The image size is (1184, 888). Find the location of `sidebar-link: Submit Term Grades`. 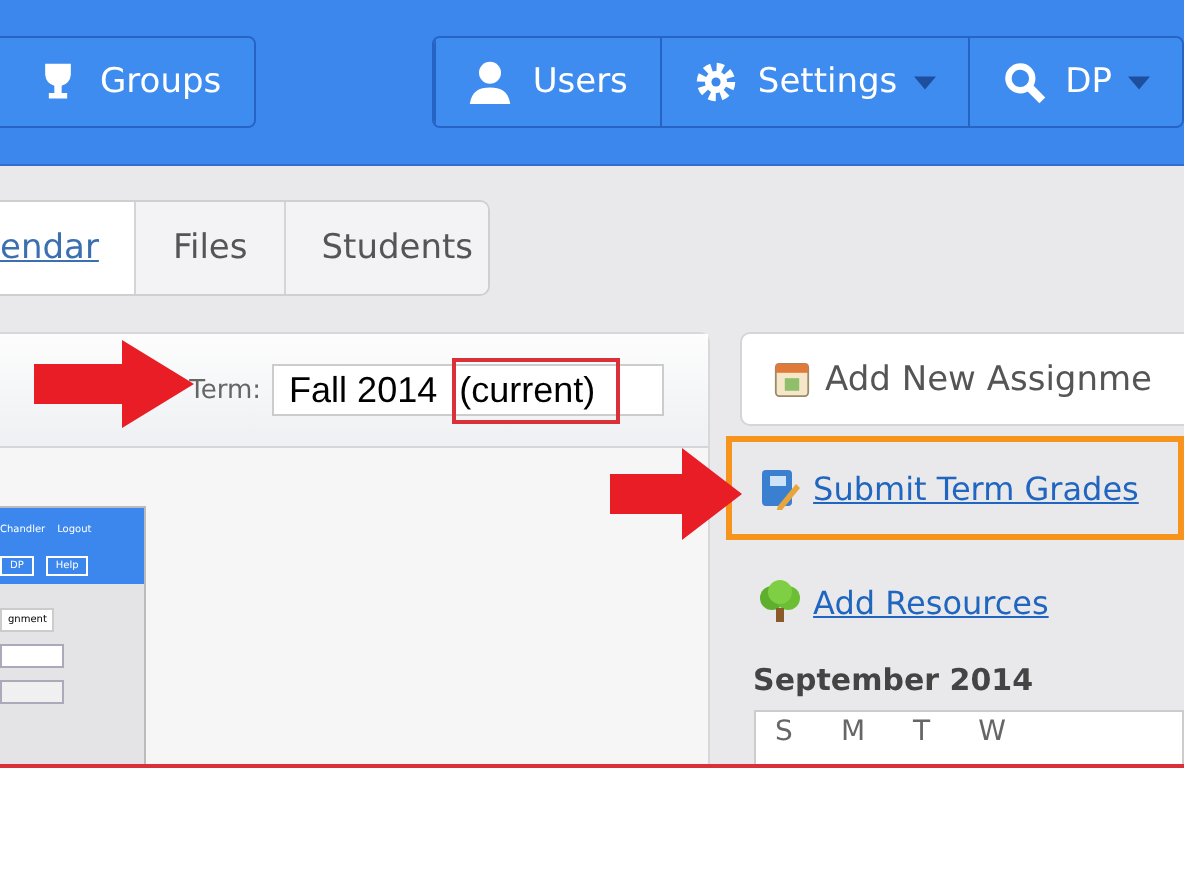

sidebar-link: Submit Term Grades is located at coordinates (976, 488).